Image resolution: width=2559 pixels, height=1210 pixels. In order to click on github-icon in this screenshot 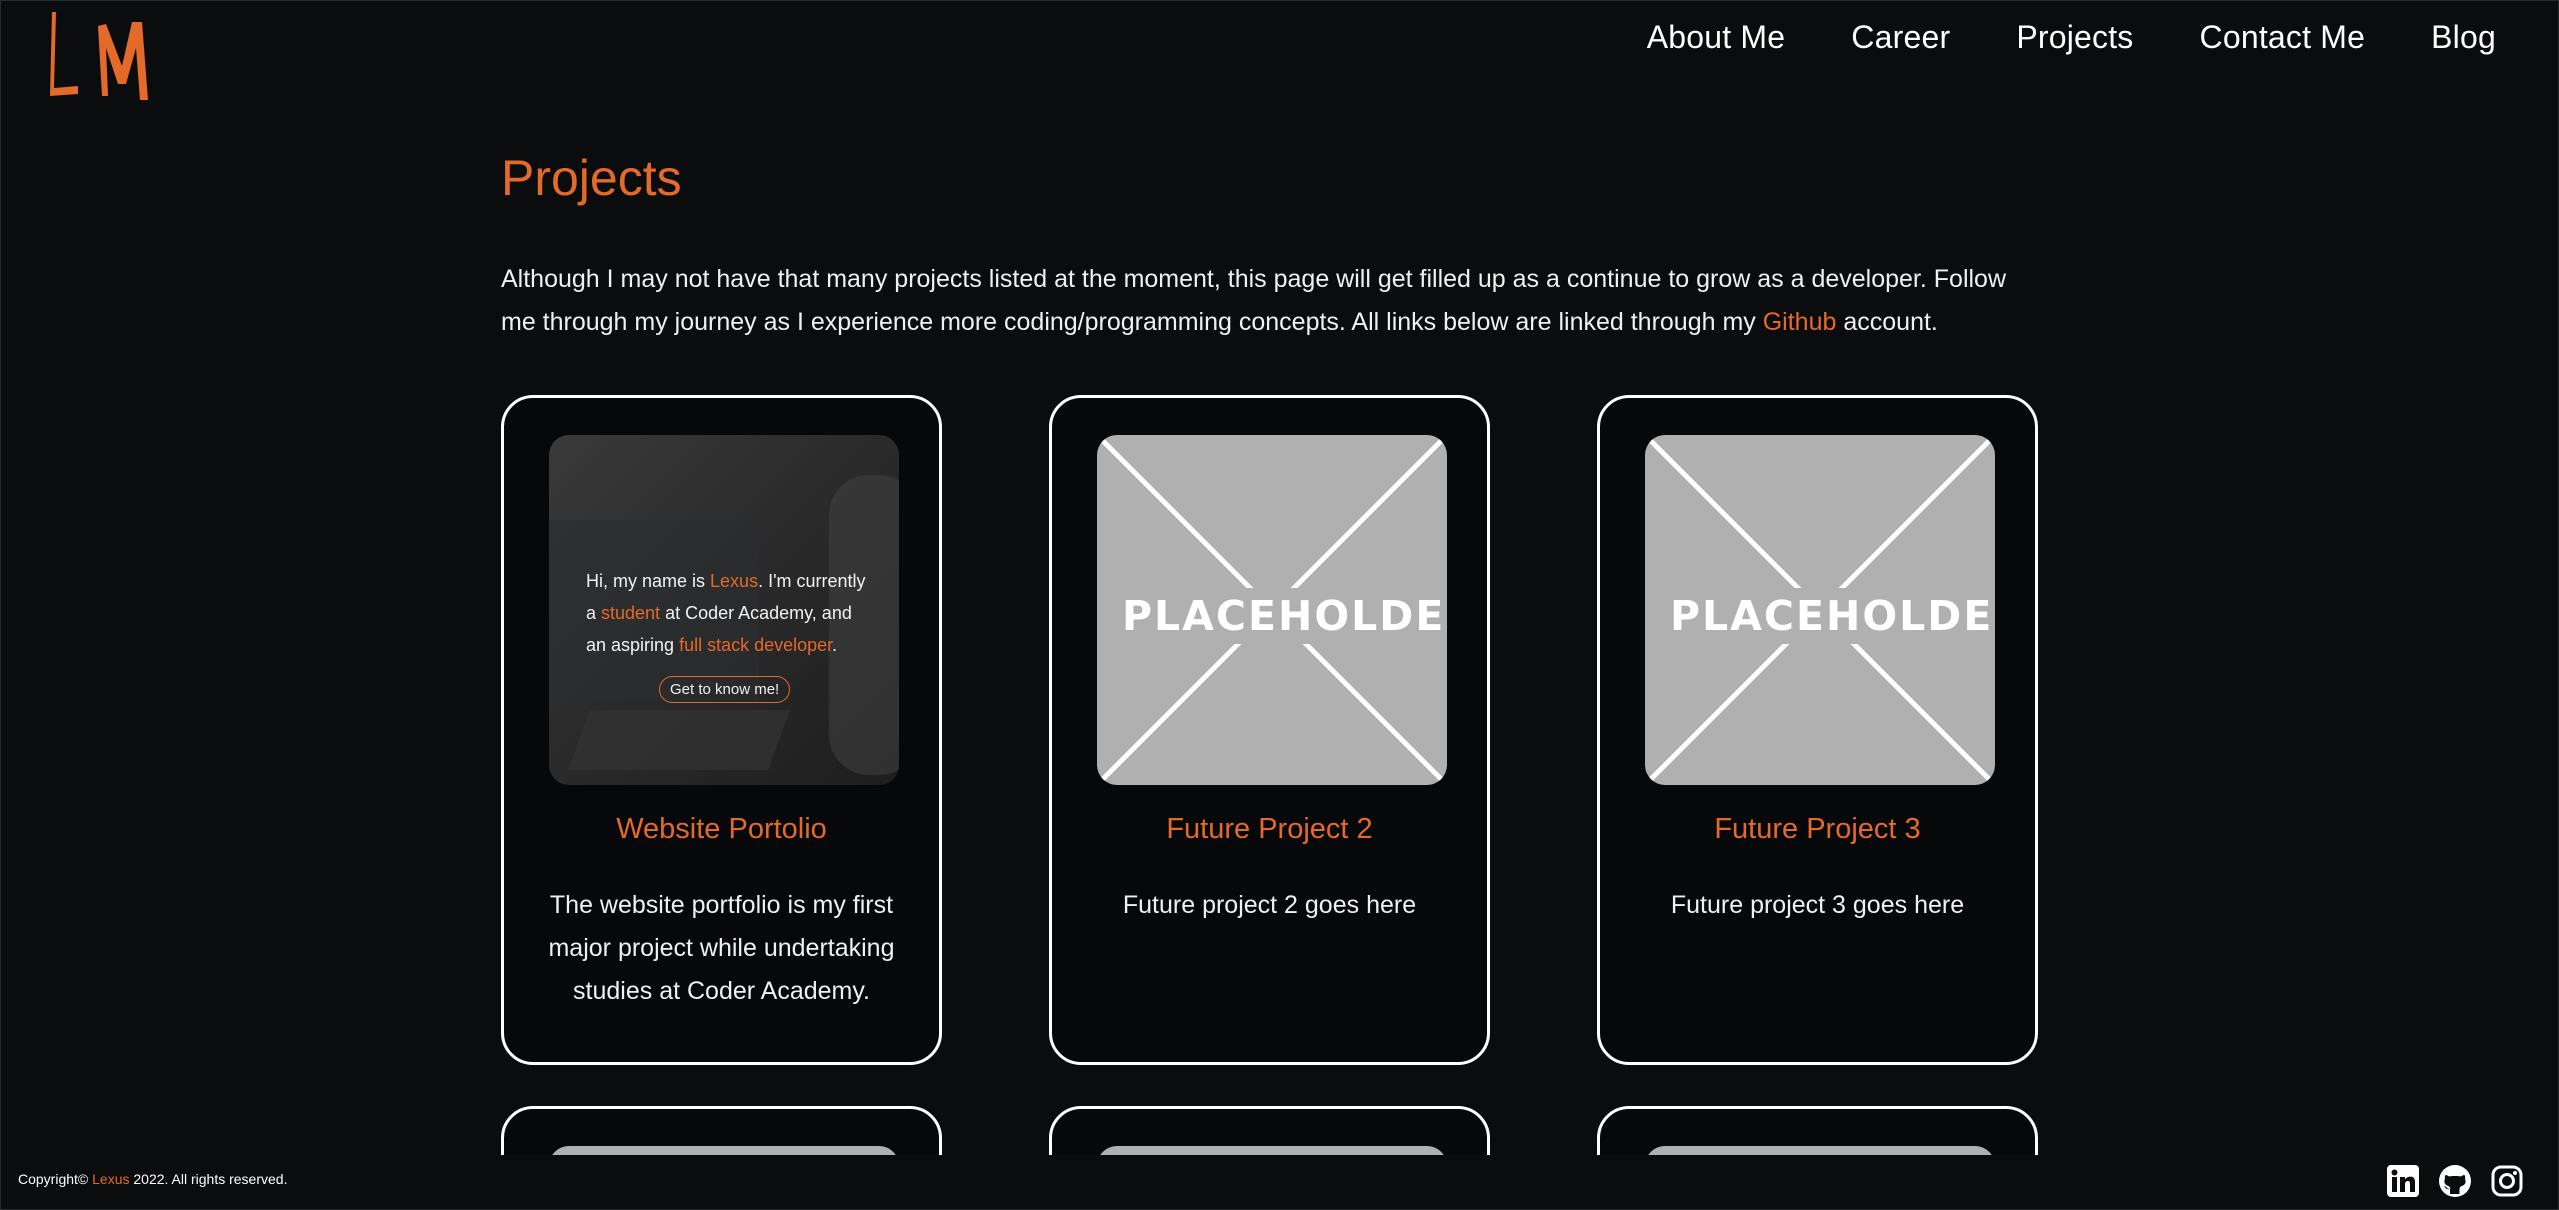, I will do `click(2455, 1181)`.